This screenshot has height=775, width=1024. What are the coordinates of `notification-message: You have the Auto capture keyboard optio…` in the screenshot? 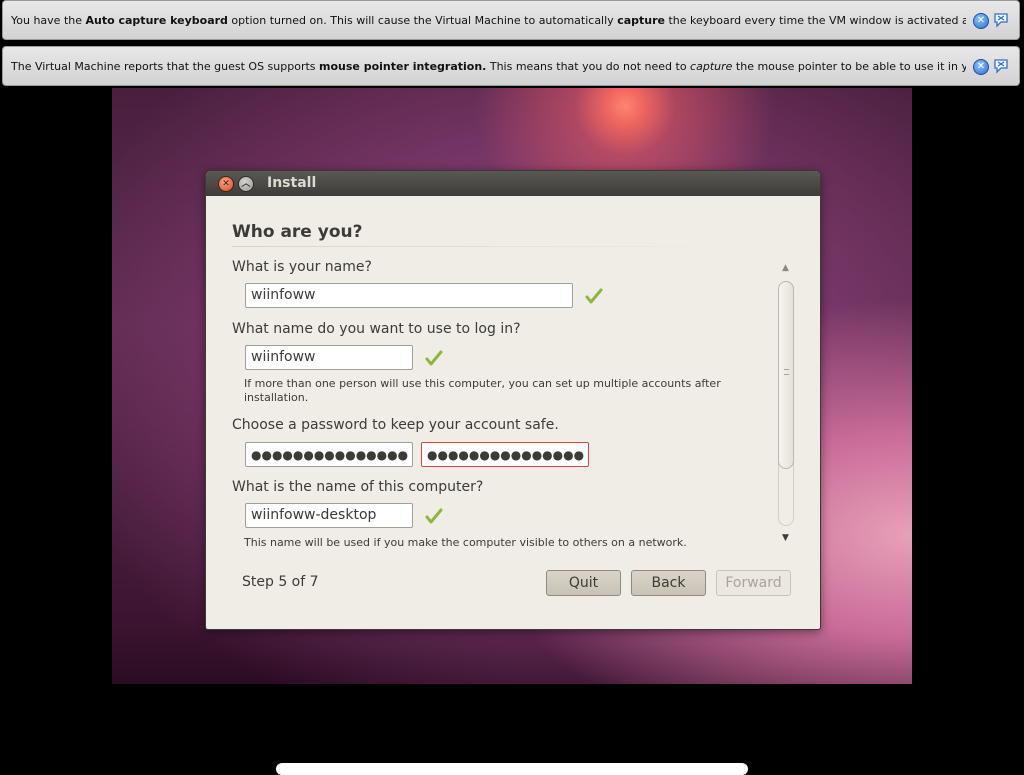 It's located at (488, 20).